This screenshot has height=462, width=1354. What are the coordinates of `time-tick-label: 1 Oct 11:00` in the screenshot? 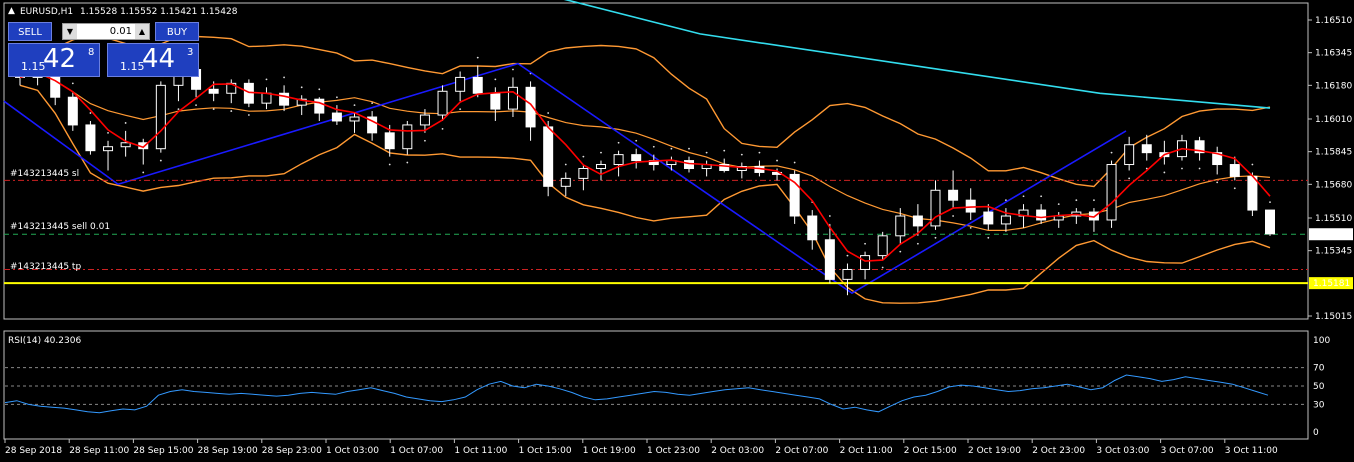 It's located at (480, 451).